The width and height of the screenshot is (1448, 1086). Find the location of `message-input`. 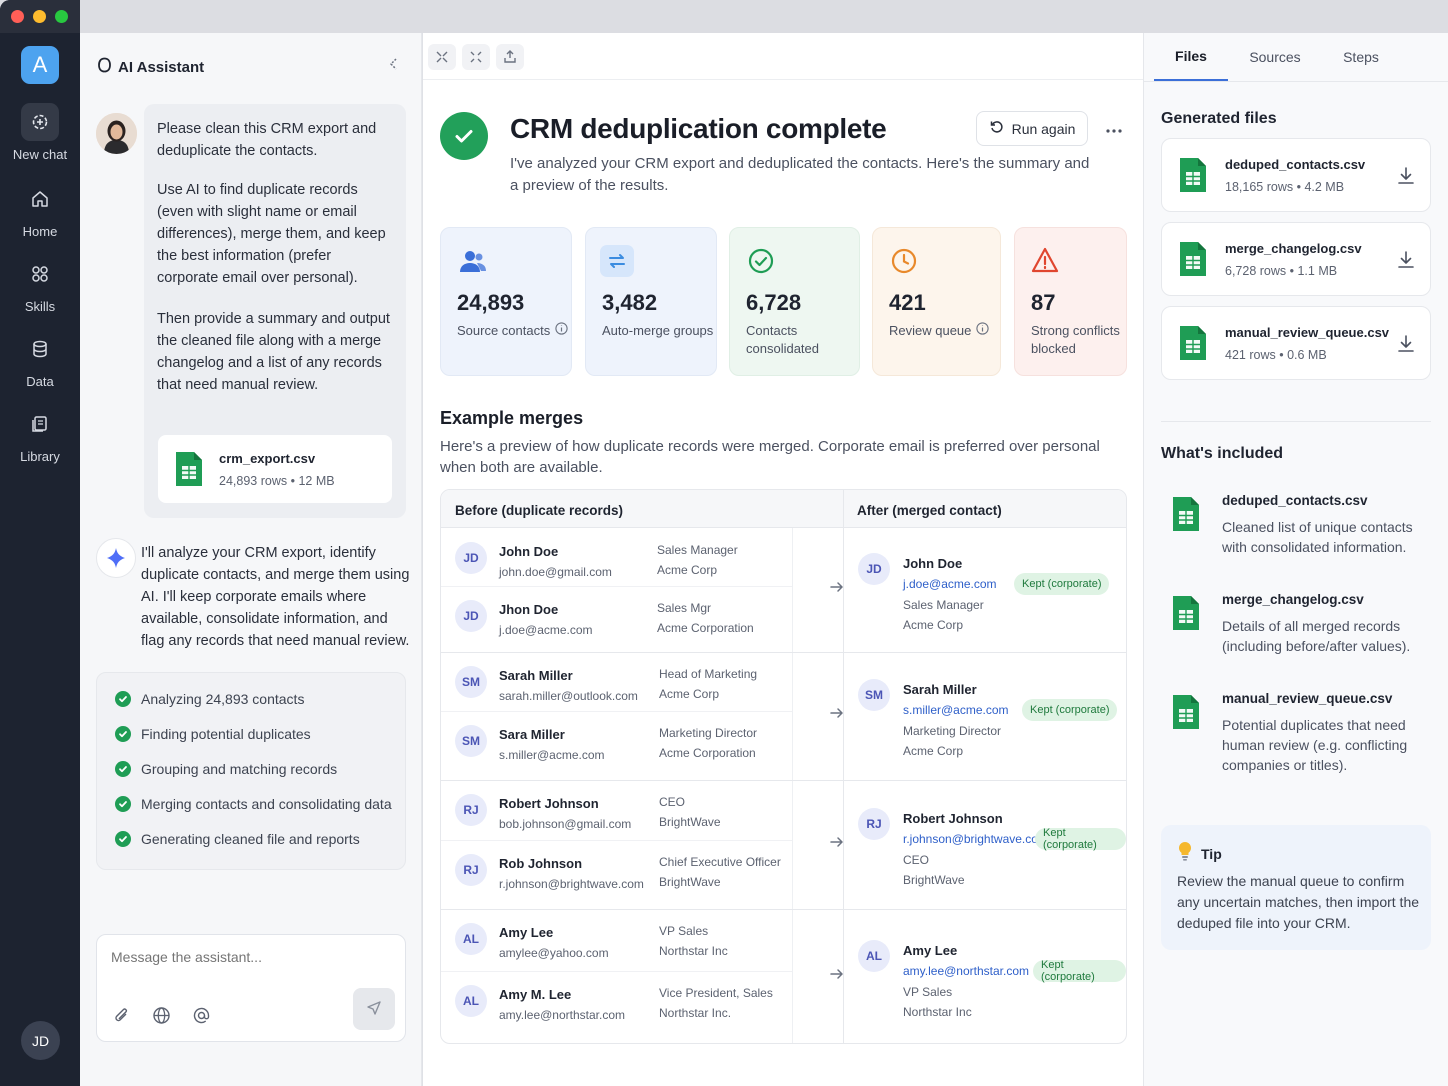

message-input is located at coordinates (251, 957).